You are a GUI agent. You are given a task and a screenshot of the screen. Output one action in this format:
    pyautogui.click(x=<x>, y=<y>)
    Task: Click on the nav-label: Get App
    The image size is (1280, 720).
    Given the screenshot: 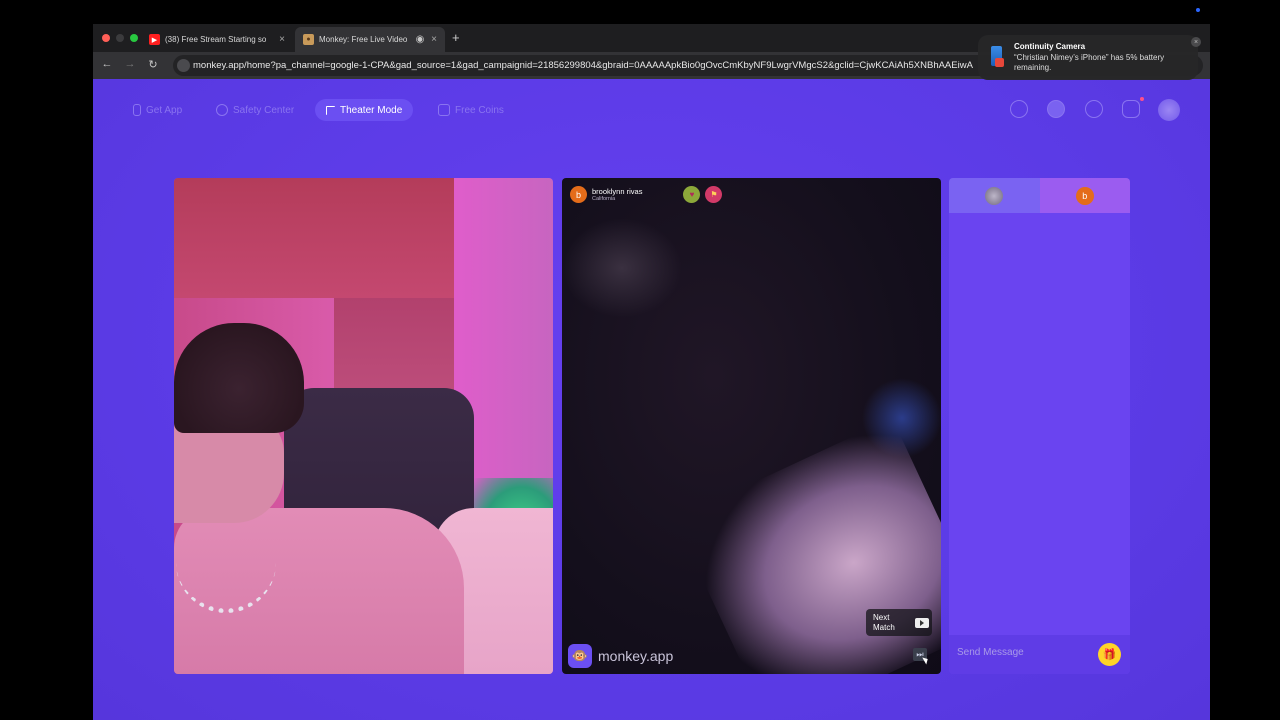 What is the action you would take?
    pyautogui.click(x=164, y=110)
    